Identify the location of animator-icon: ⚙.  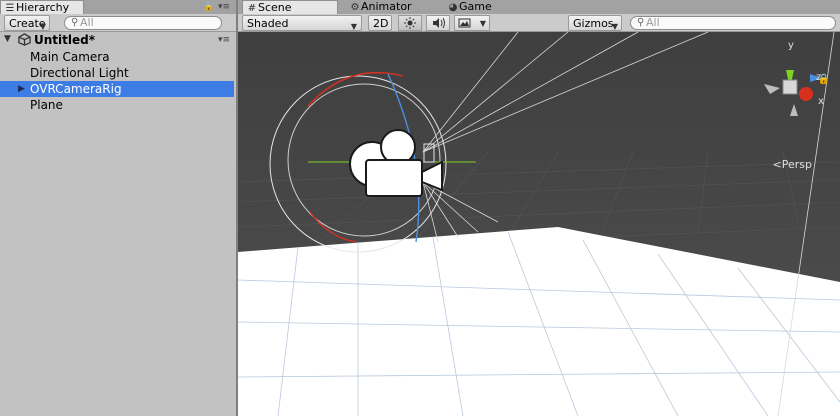
(355, 7).